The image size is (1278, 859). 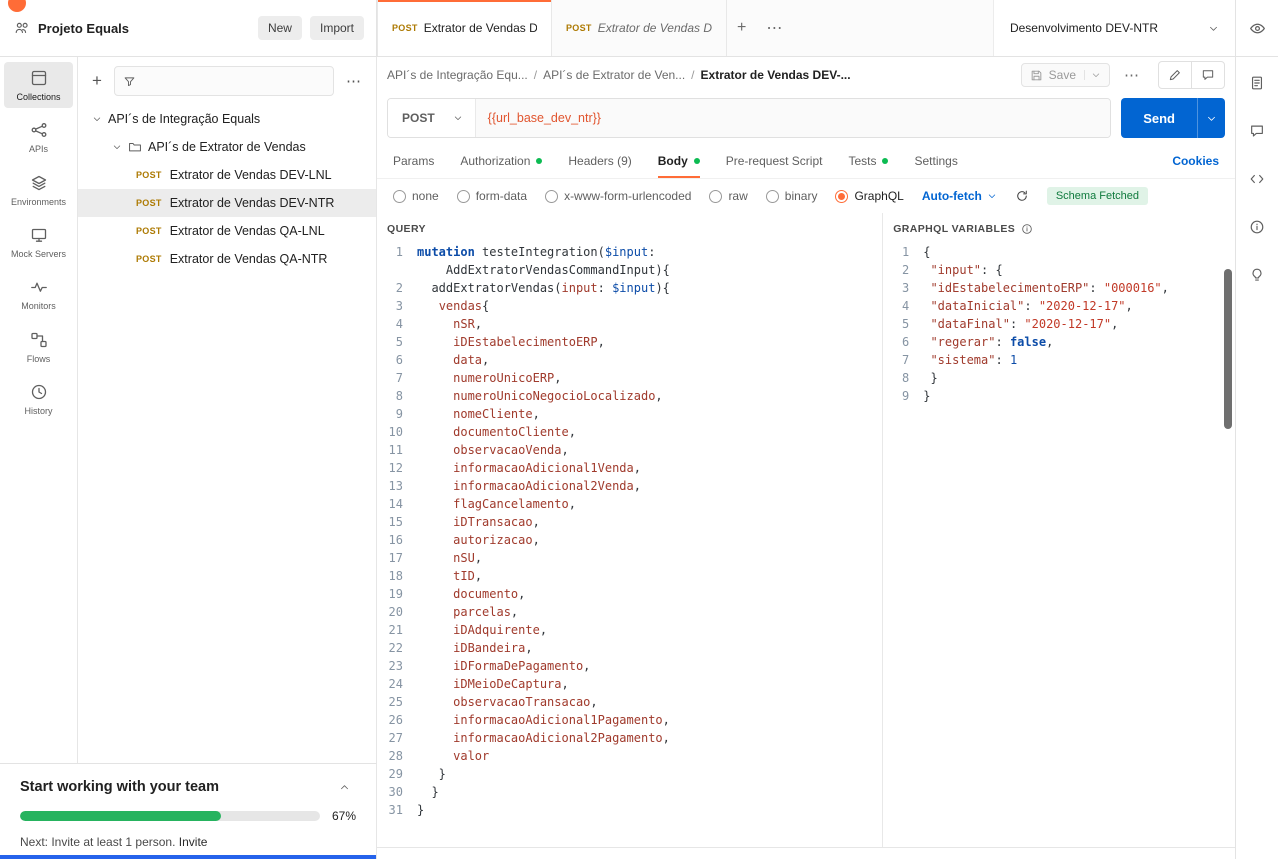 I want to click on method-select: POST, so click(x=432, y=118).